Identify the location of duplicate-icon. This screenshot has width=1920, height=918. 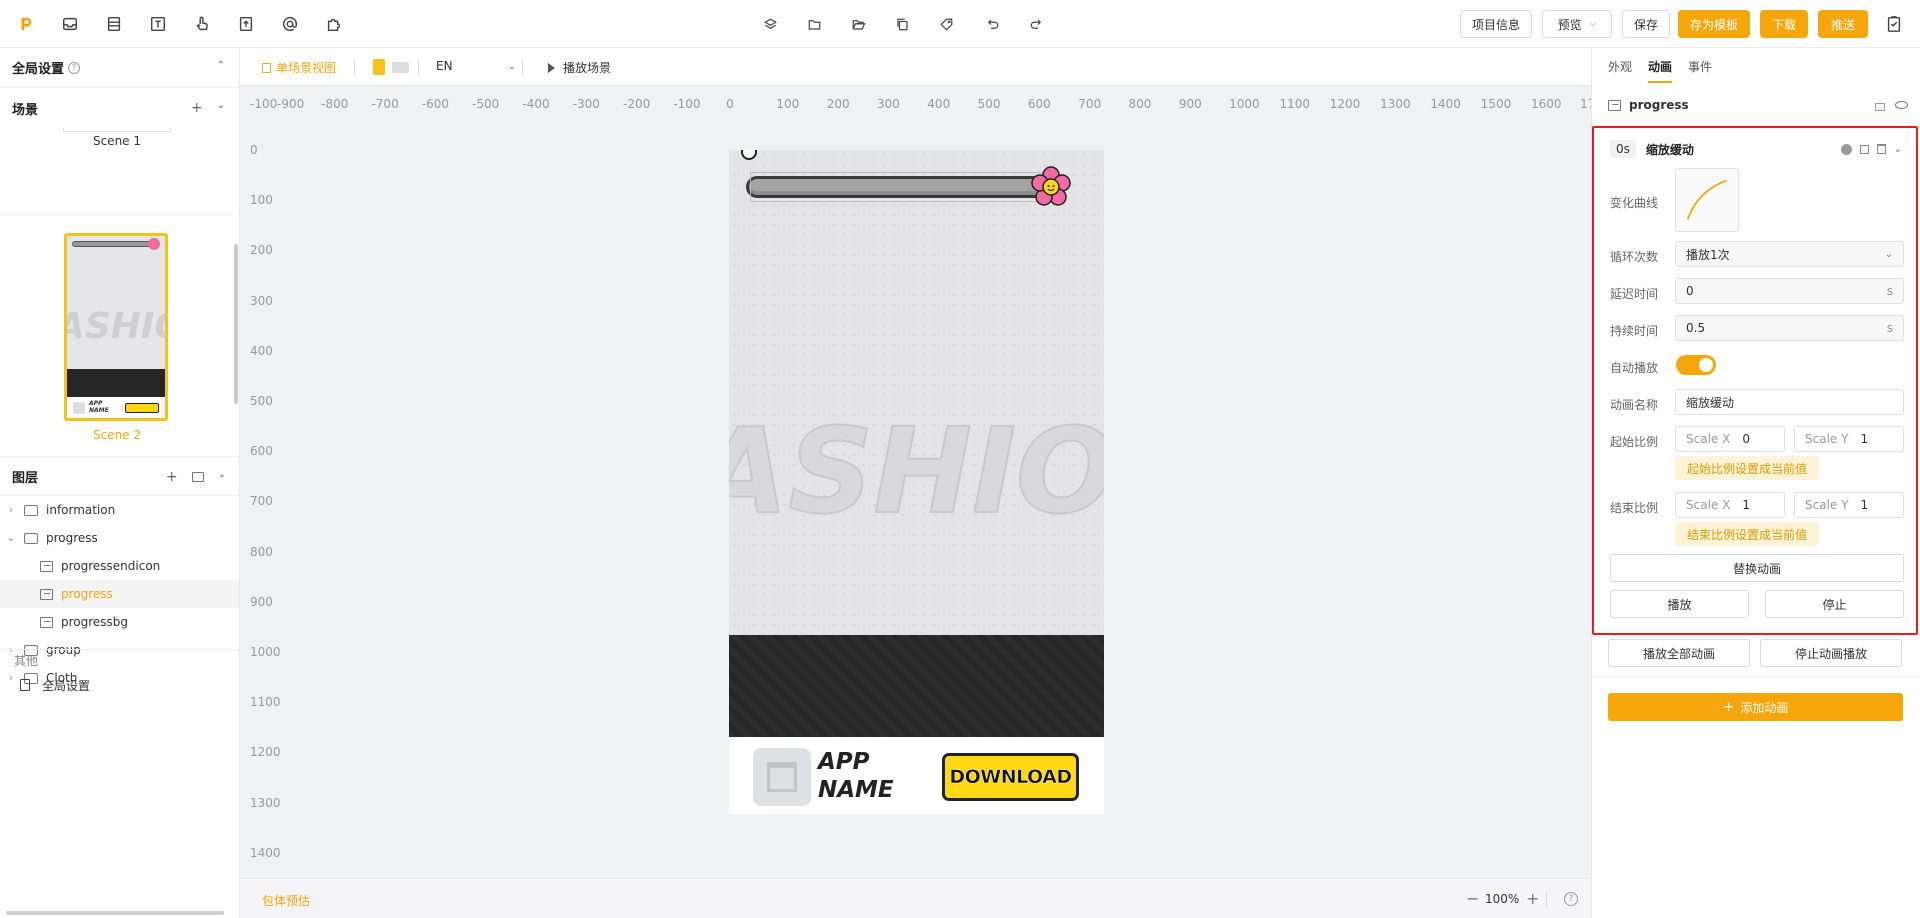
(1864, 149).